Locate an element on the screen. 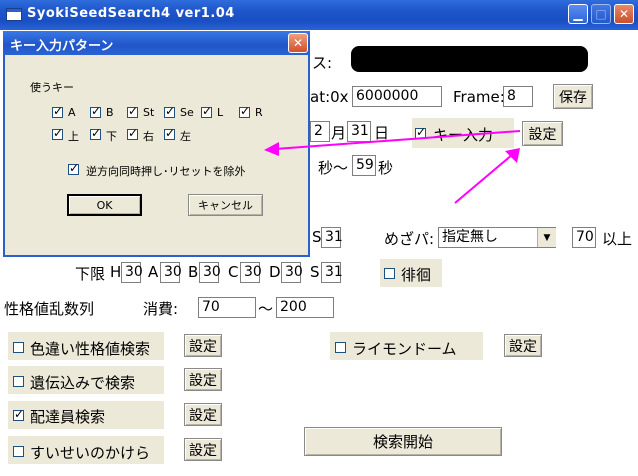 The width and height of the screenshot is (638, 476). annotation-arrow-horizontal is located at coordinates (392, 143).